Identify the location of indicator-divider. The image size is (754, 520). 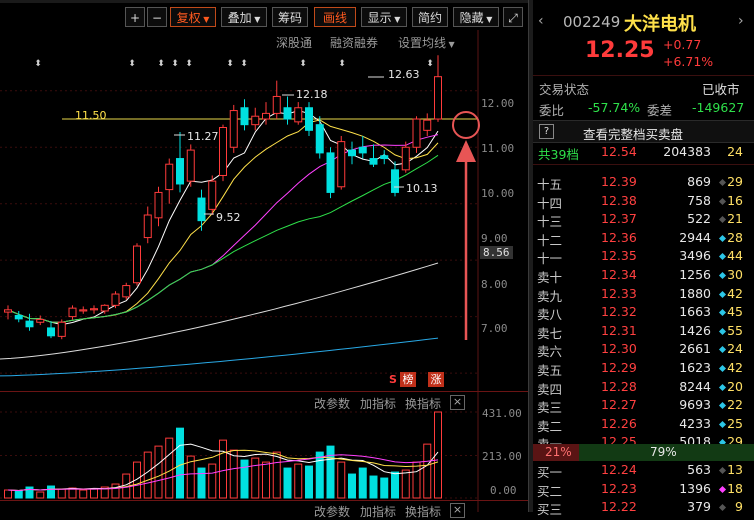
(264, 391).